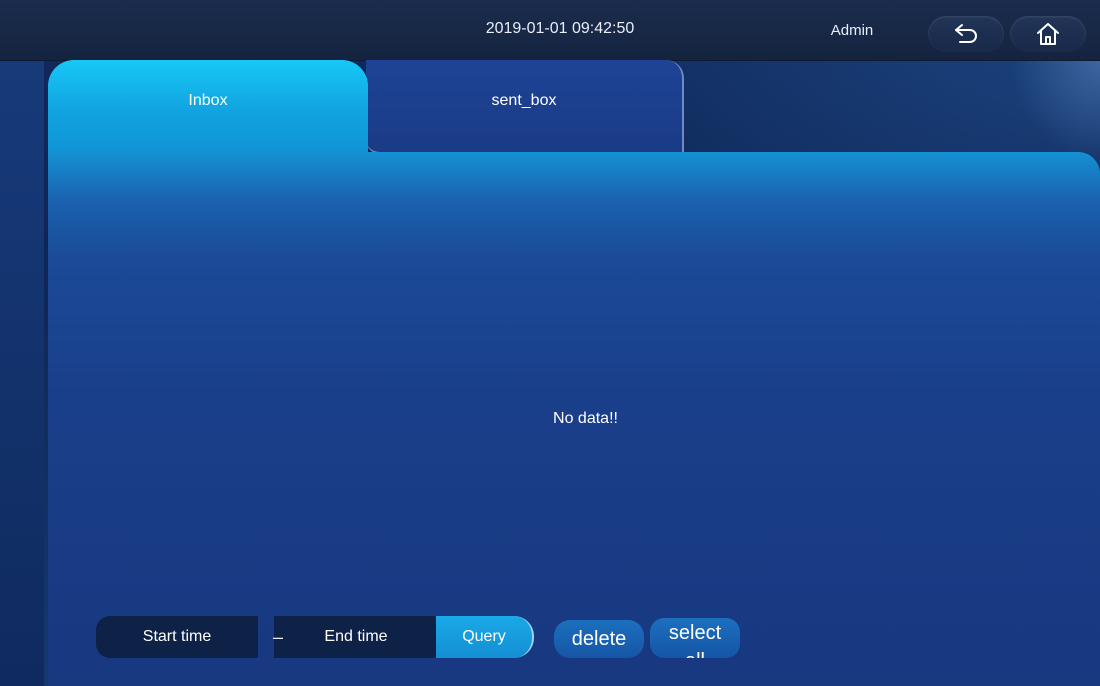 Image resolution: width=1100 pixels, height=686 pixels. What do you see at coordinates (356, 637) in the screenshot?
I see `end-time-field: End time` at bounding box center [356, 637].